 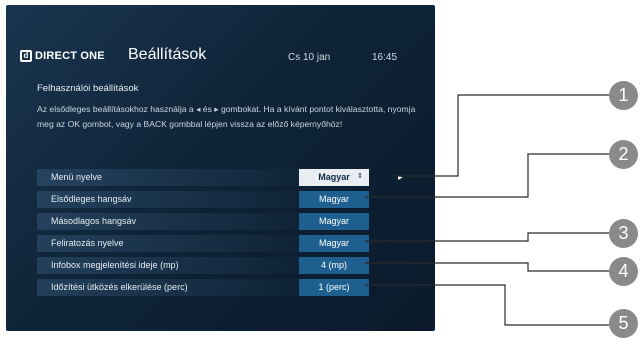 I want to click on callout-1: 1, so click(x=623, y=95).